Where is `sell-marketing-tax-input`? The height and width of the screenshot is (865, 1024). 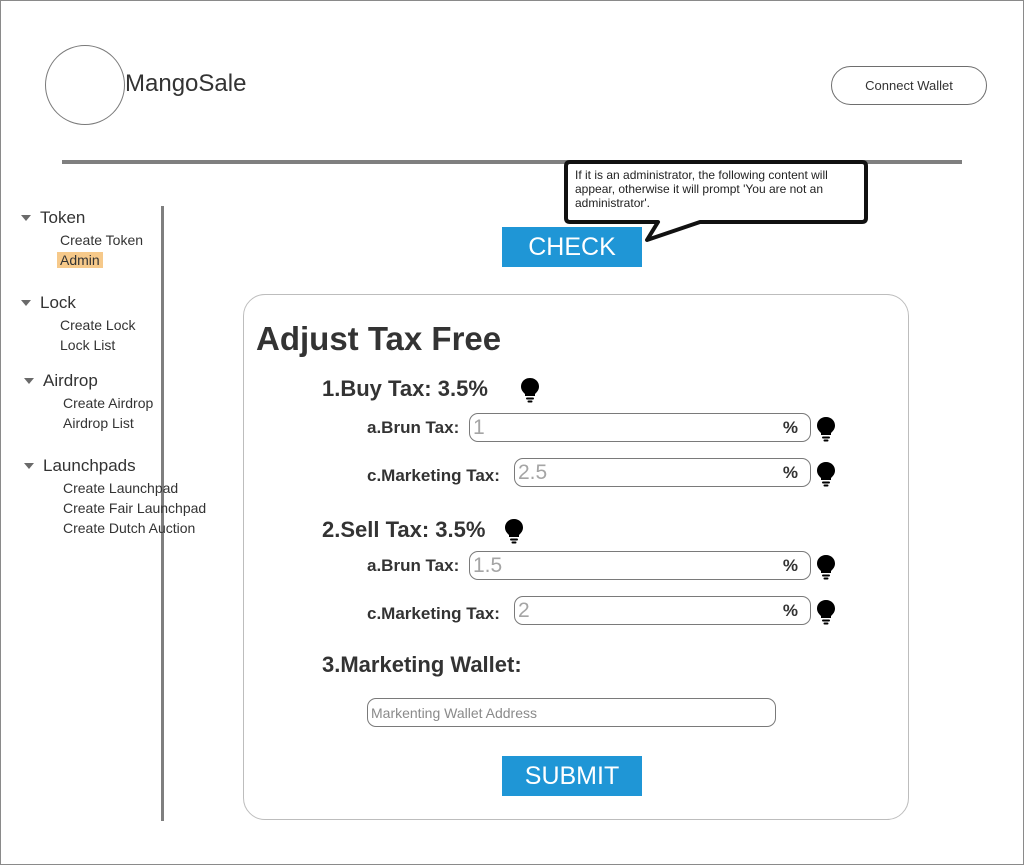 sell-marketing-tax-input is located at coordinates (662, 610).